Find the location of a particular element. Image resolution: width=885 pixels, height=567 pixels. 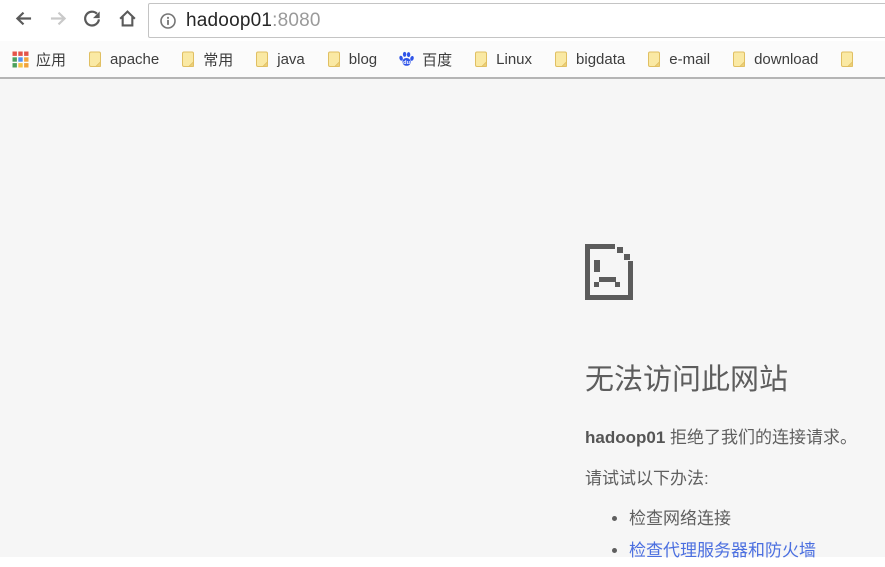

bookmark-label: java is located at coordinates (291, 59).